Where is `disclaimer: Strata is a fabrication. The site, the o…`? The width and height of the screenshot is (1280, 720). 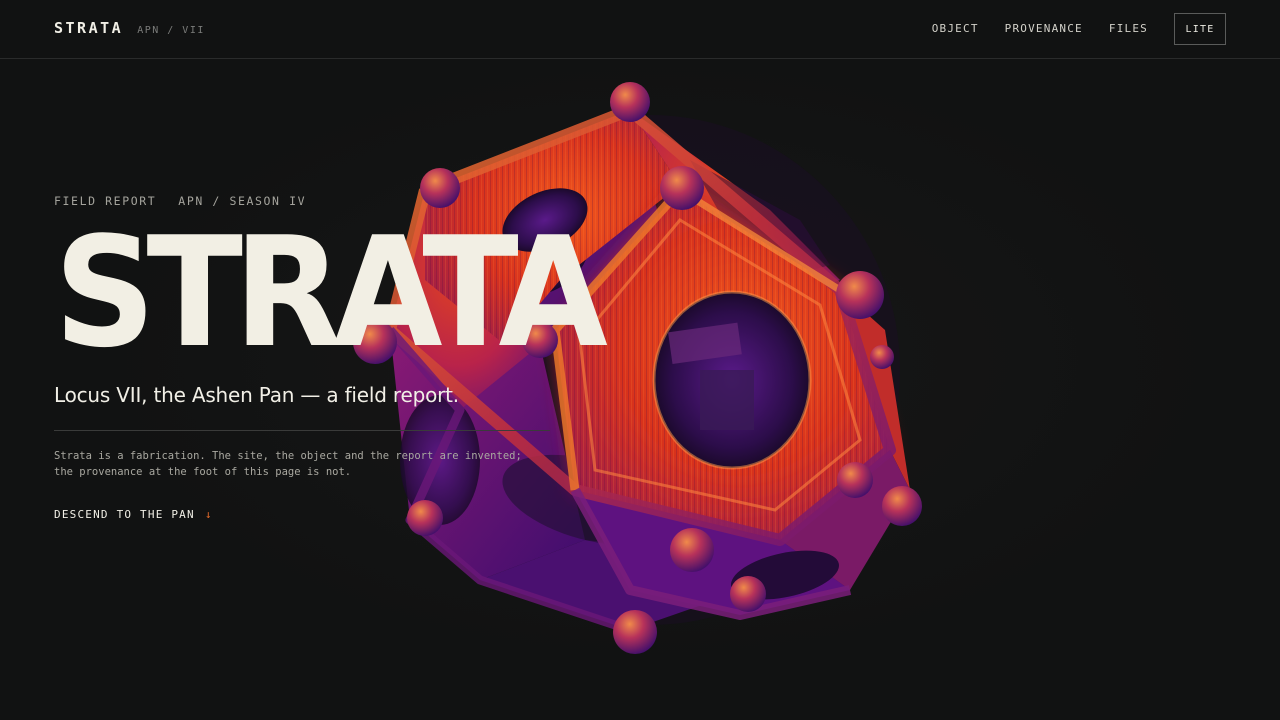
disclaimer: Strata is a fabrication. The site, the o… is located at coordinates (314, 464).